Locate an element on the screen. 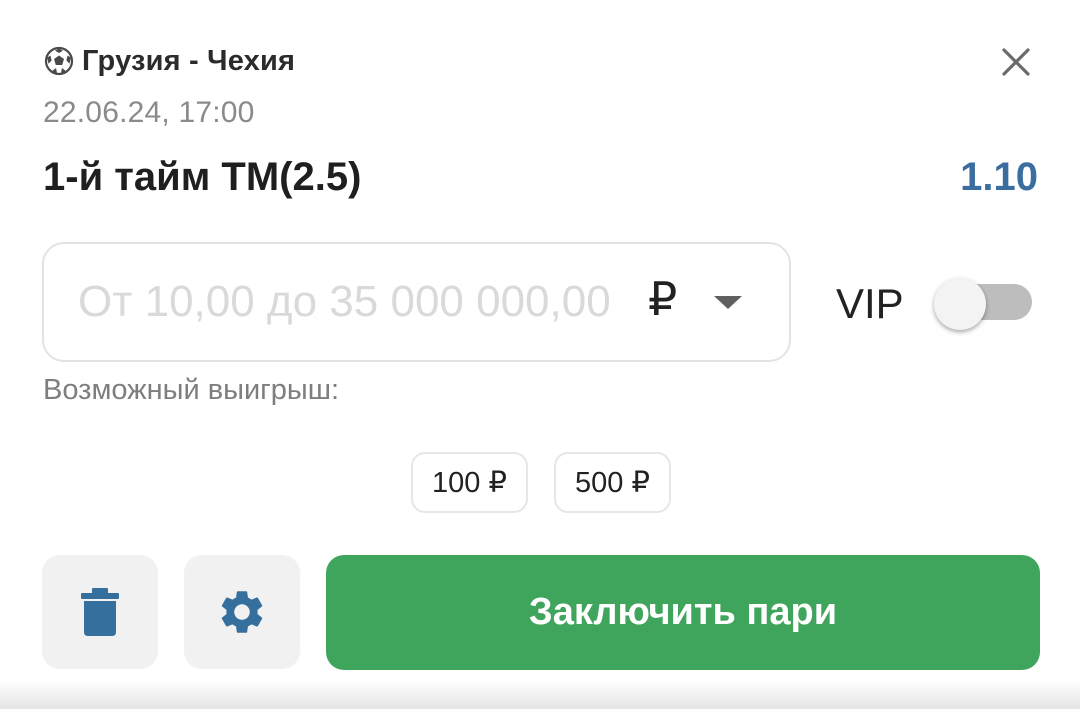  delete-bet-button is located at coordinates (100, 612).